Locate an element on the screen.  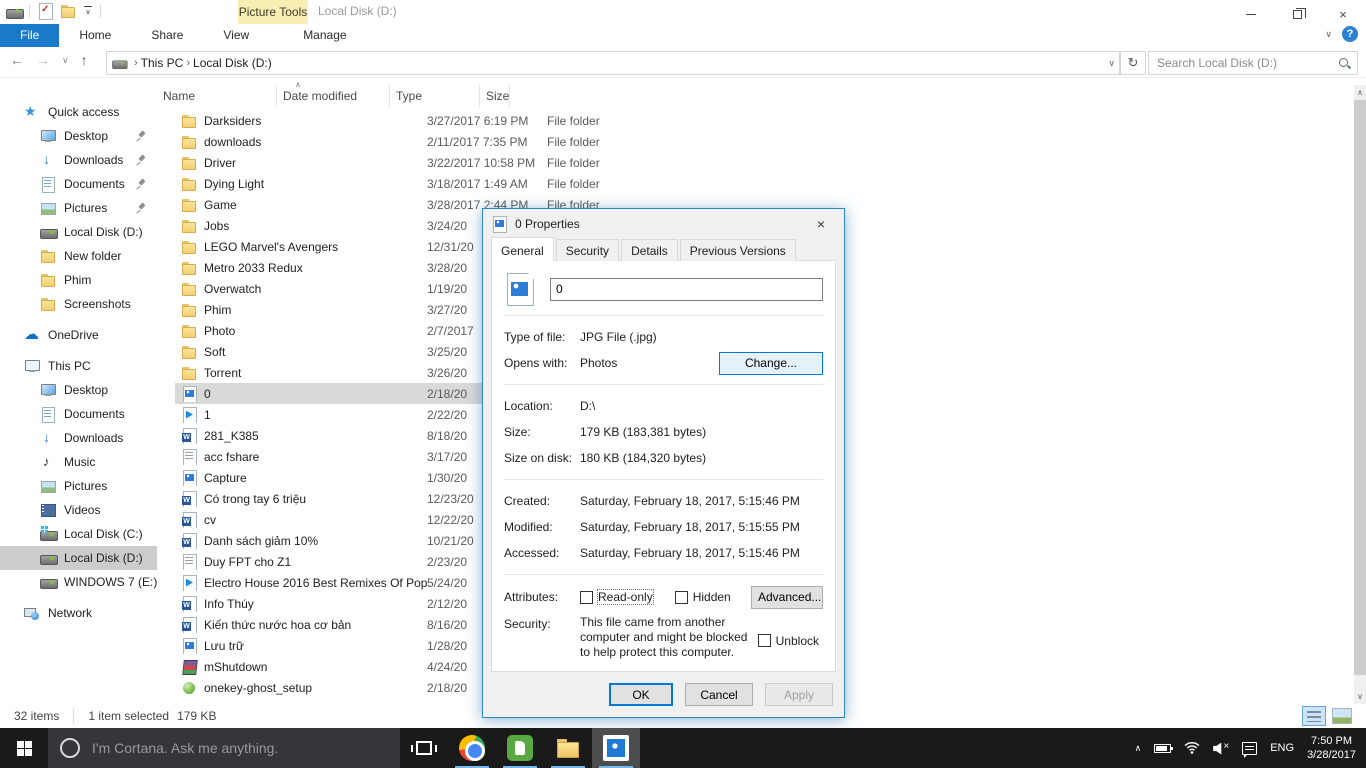
selection-size: 179 KB is located at coordinates (197, 716).